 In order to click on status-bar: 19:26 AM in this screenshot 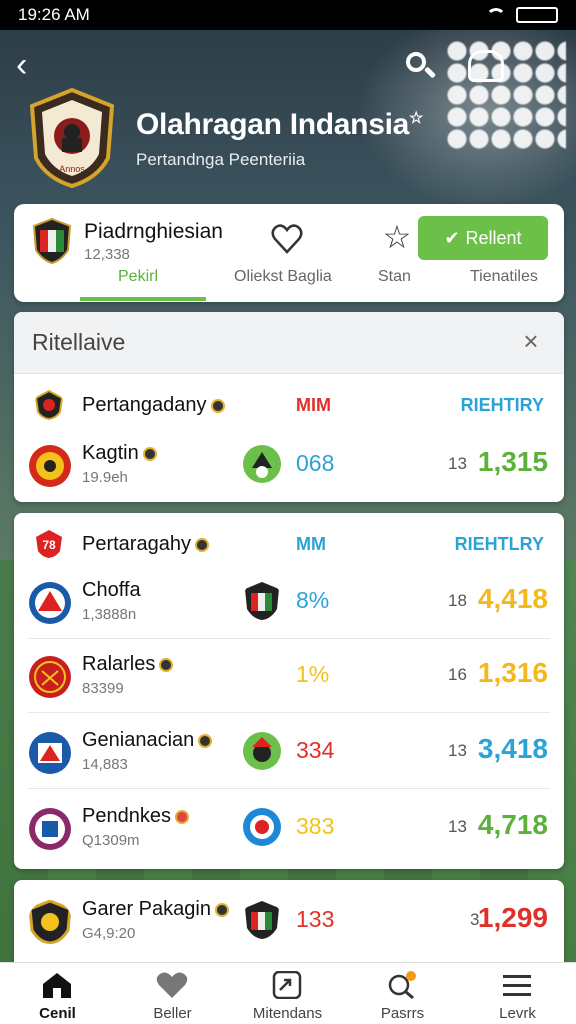, I will do `click(288, 15)`.